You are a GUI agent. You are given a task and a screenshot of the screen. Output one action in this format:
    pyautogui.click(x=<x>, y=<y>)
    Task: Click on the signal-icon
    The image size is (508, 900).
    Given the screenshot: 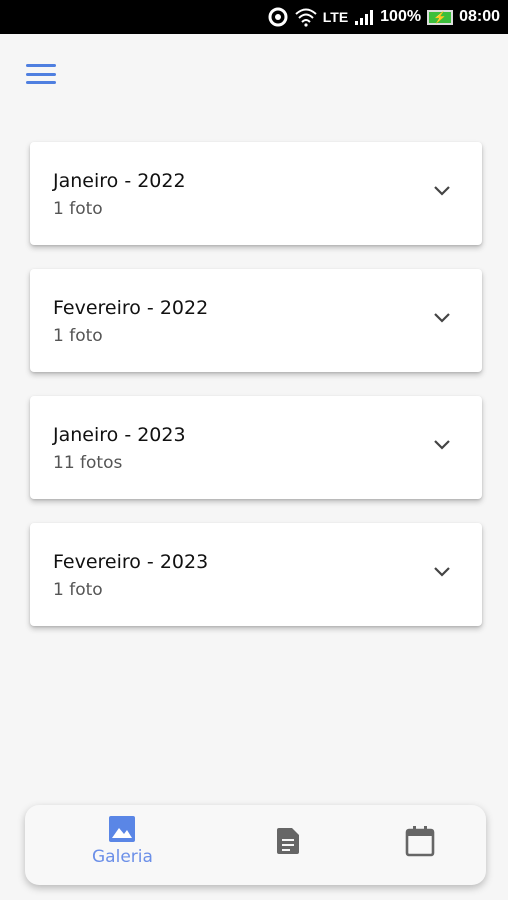 What is the action you would take?
    pyautogui.click(x=364, y=17)
    